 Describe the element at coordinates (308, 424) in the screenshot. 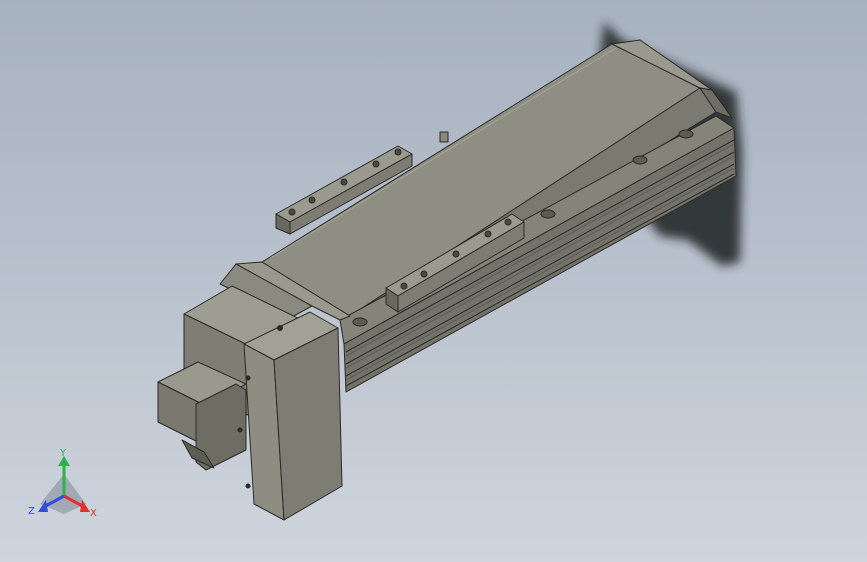

I see `side-cover-side` at that location.